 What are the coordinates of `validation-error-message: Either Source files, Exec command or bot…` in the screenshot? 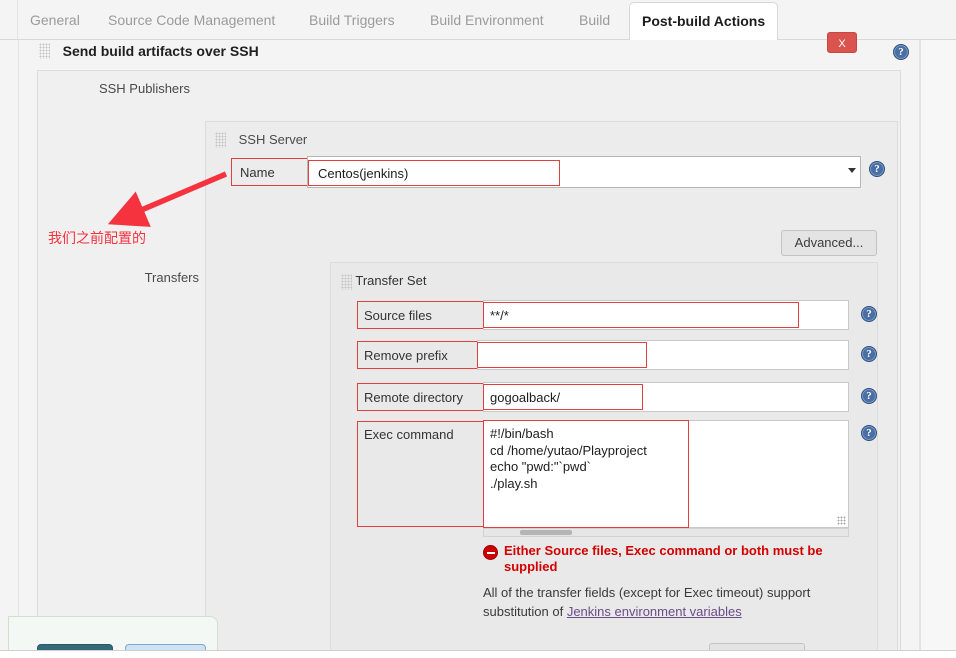 It's located at (663, 558).